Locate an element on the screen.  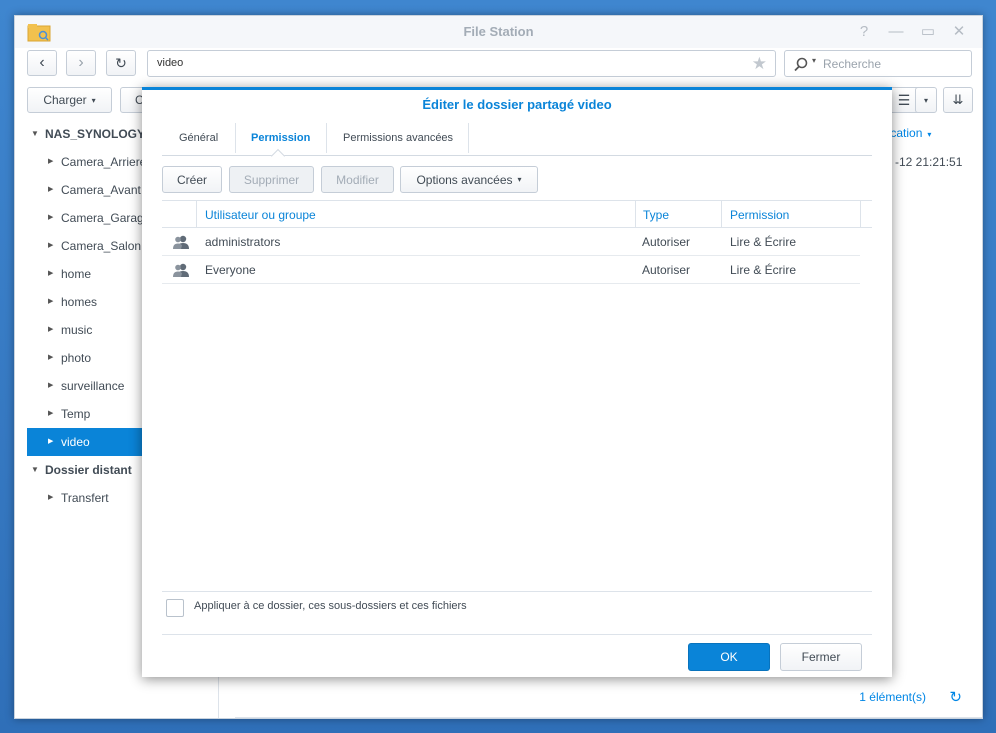
minimize-icon: — is located at coordinates (896, 32).